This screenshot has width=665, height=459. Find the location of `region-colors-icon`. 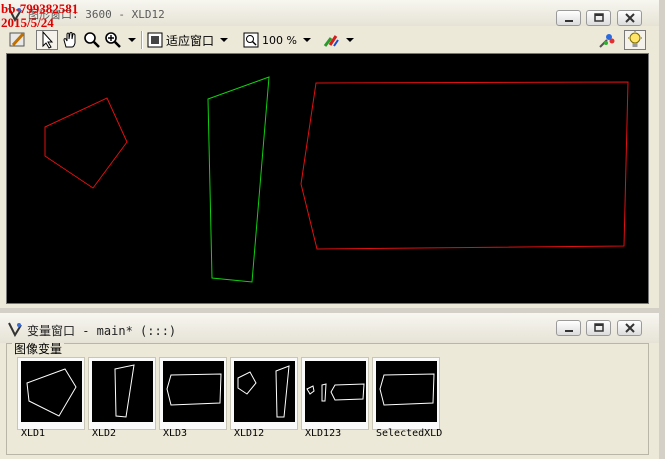

region-colors-icon is located at coordinates (607, 41).